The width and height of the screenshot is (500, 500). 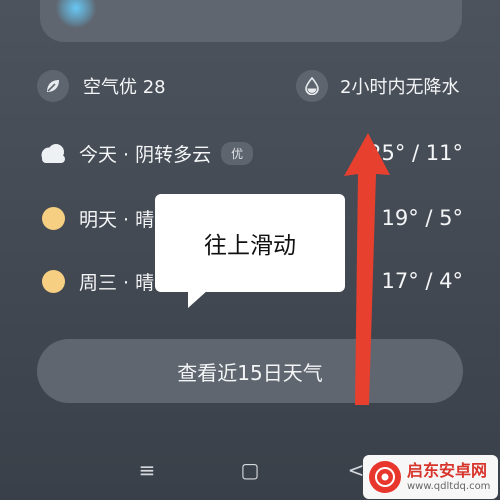 What do you see at coordinates (367, 269) in the screenshot?
I see `swipe-up-arrow-icon` at bounding box center [367, 269].